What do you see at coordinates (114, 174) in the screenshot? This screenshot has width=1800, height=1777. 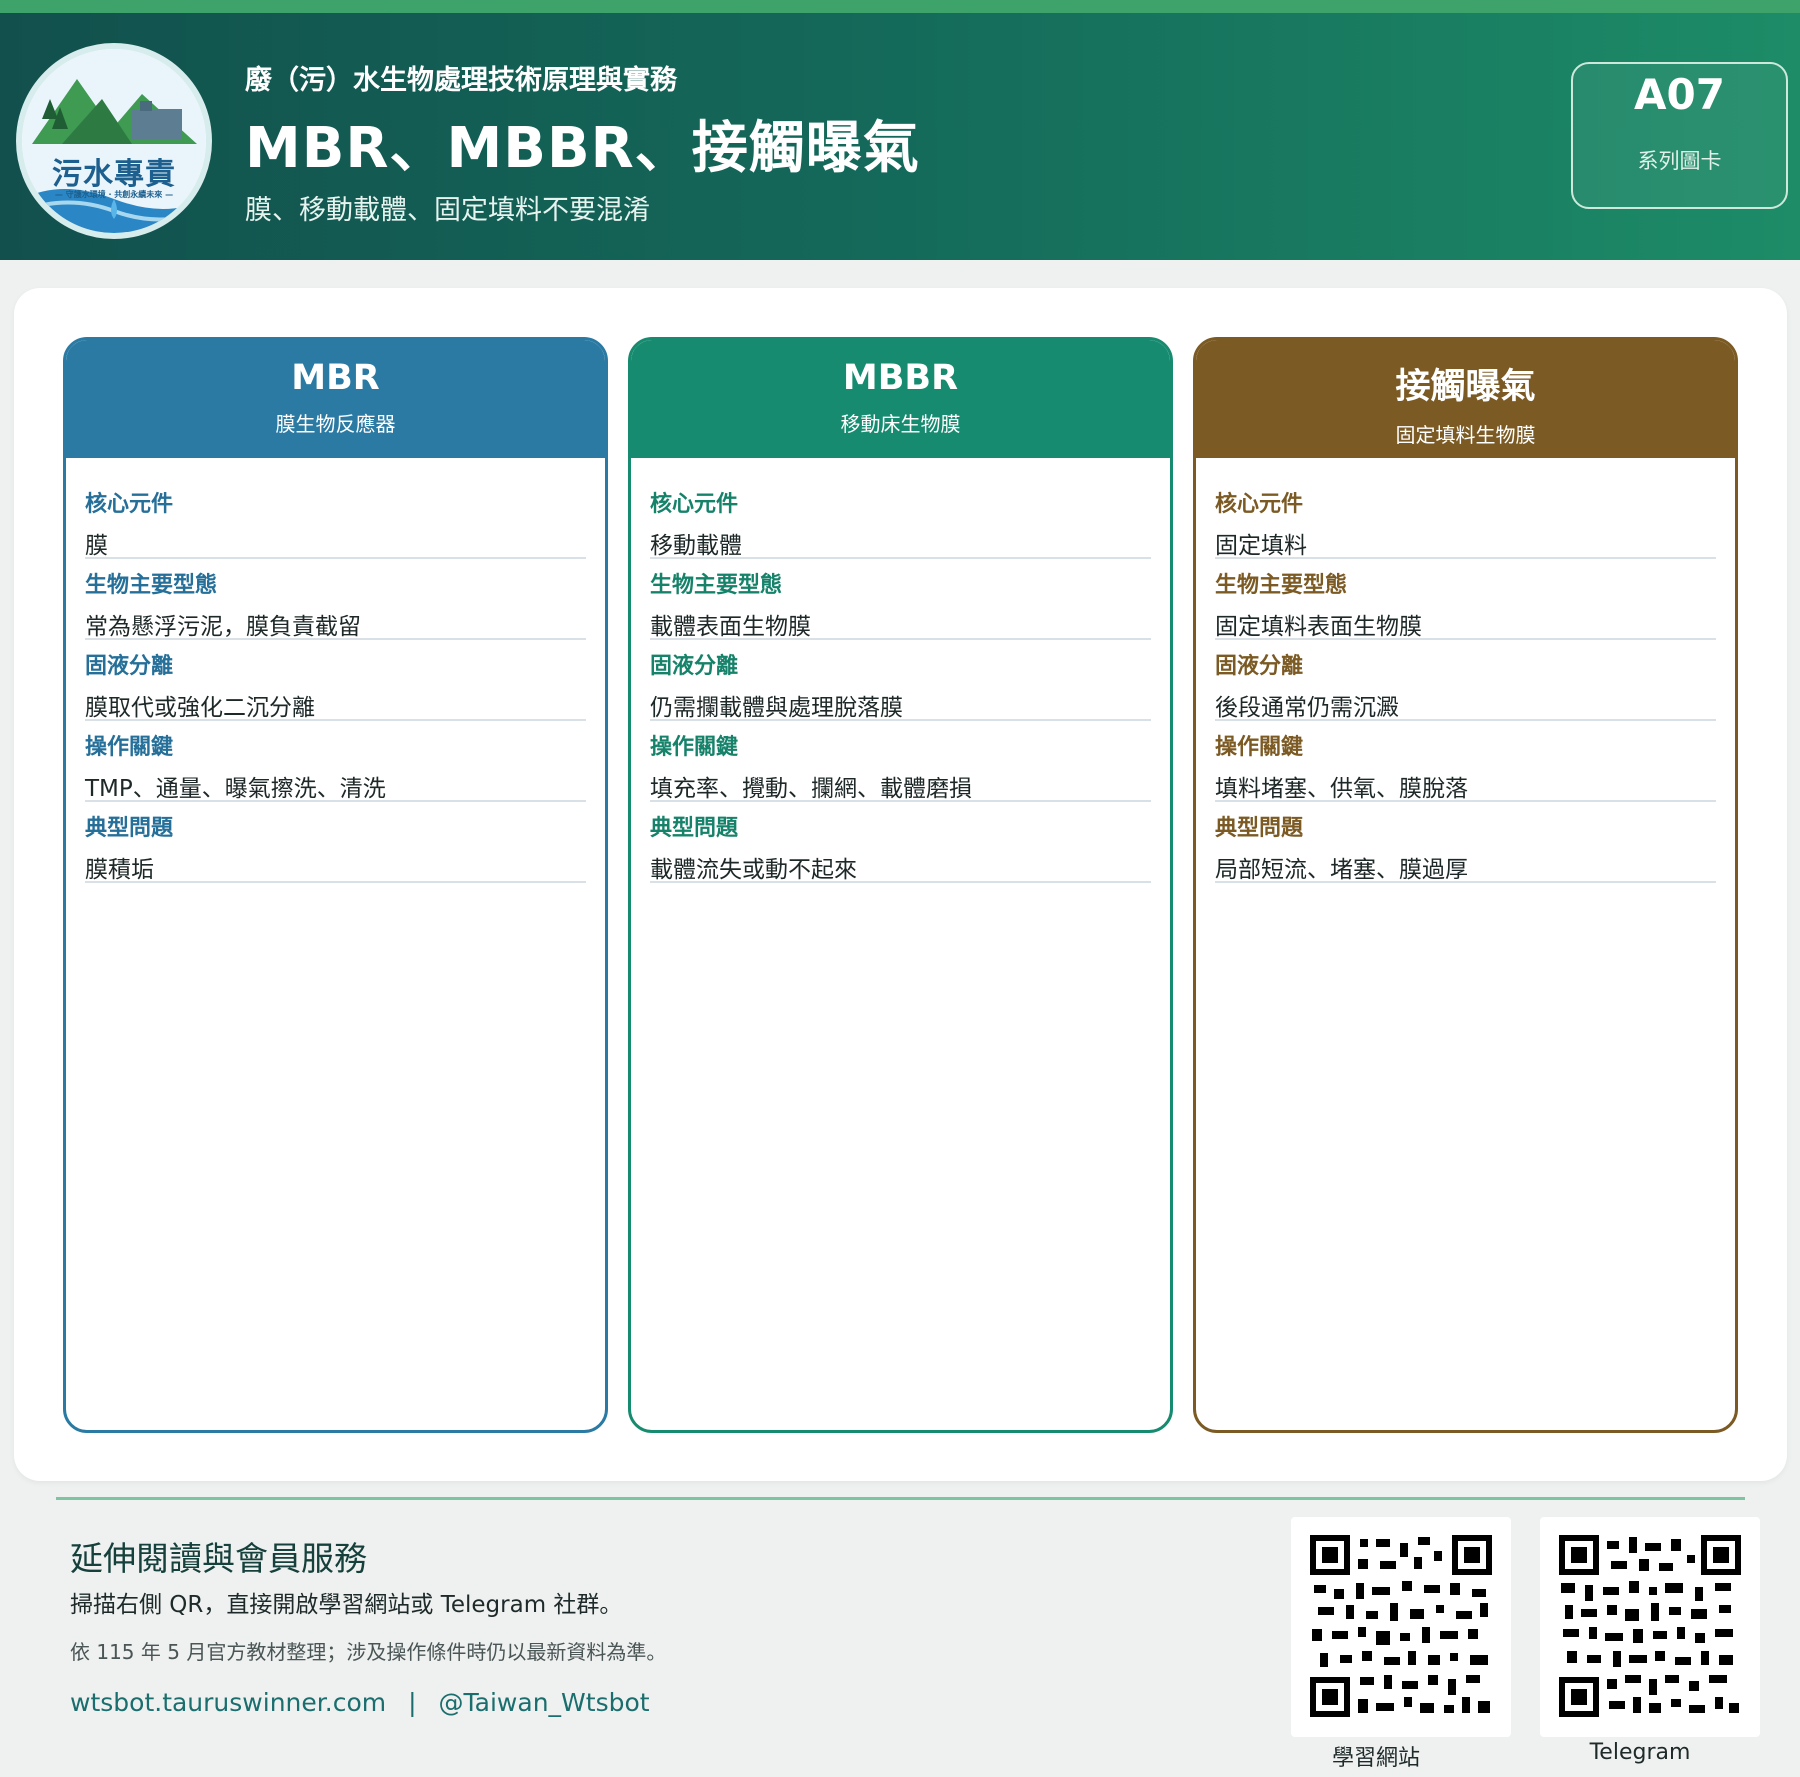 I see `logo-text: 污水專責` at bounding box center [114, 174].